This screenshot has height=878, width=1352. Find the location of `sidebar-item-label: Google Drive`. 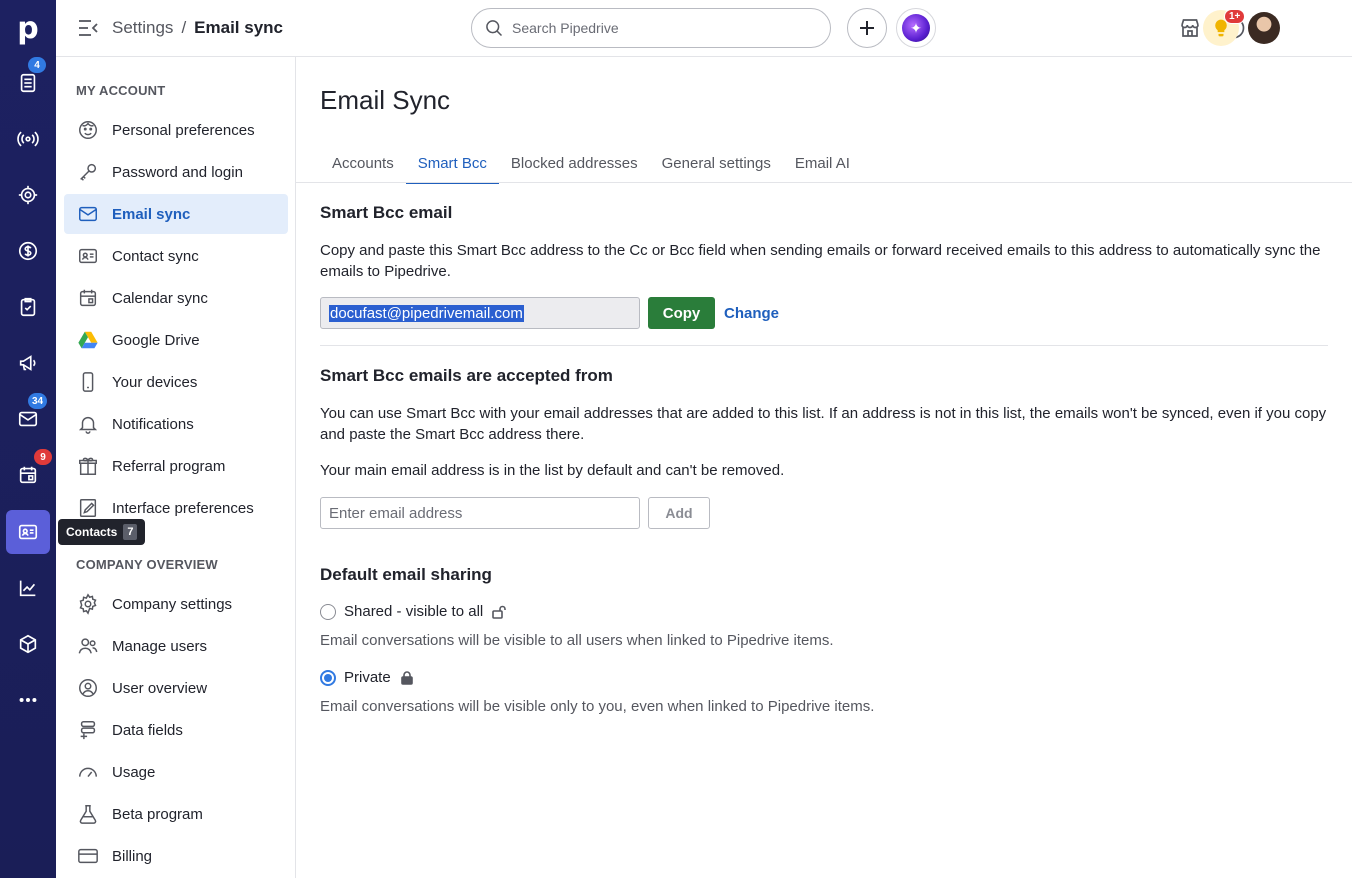

sidebar-item-label: Google Drive is located at coordinates (156, 340).